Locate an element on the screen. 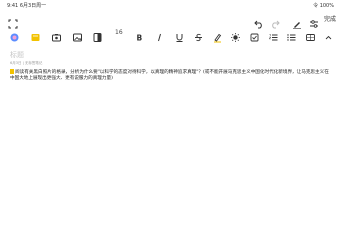 The image size is (342, 240). status-bar: 9:41 6月3日周一 令 100% is located at coordinates (171, 5).